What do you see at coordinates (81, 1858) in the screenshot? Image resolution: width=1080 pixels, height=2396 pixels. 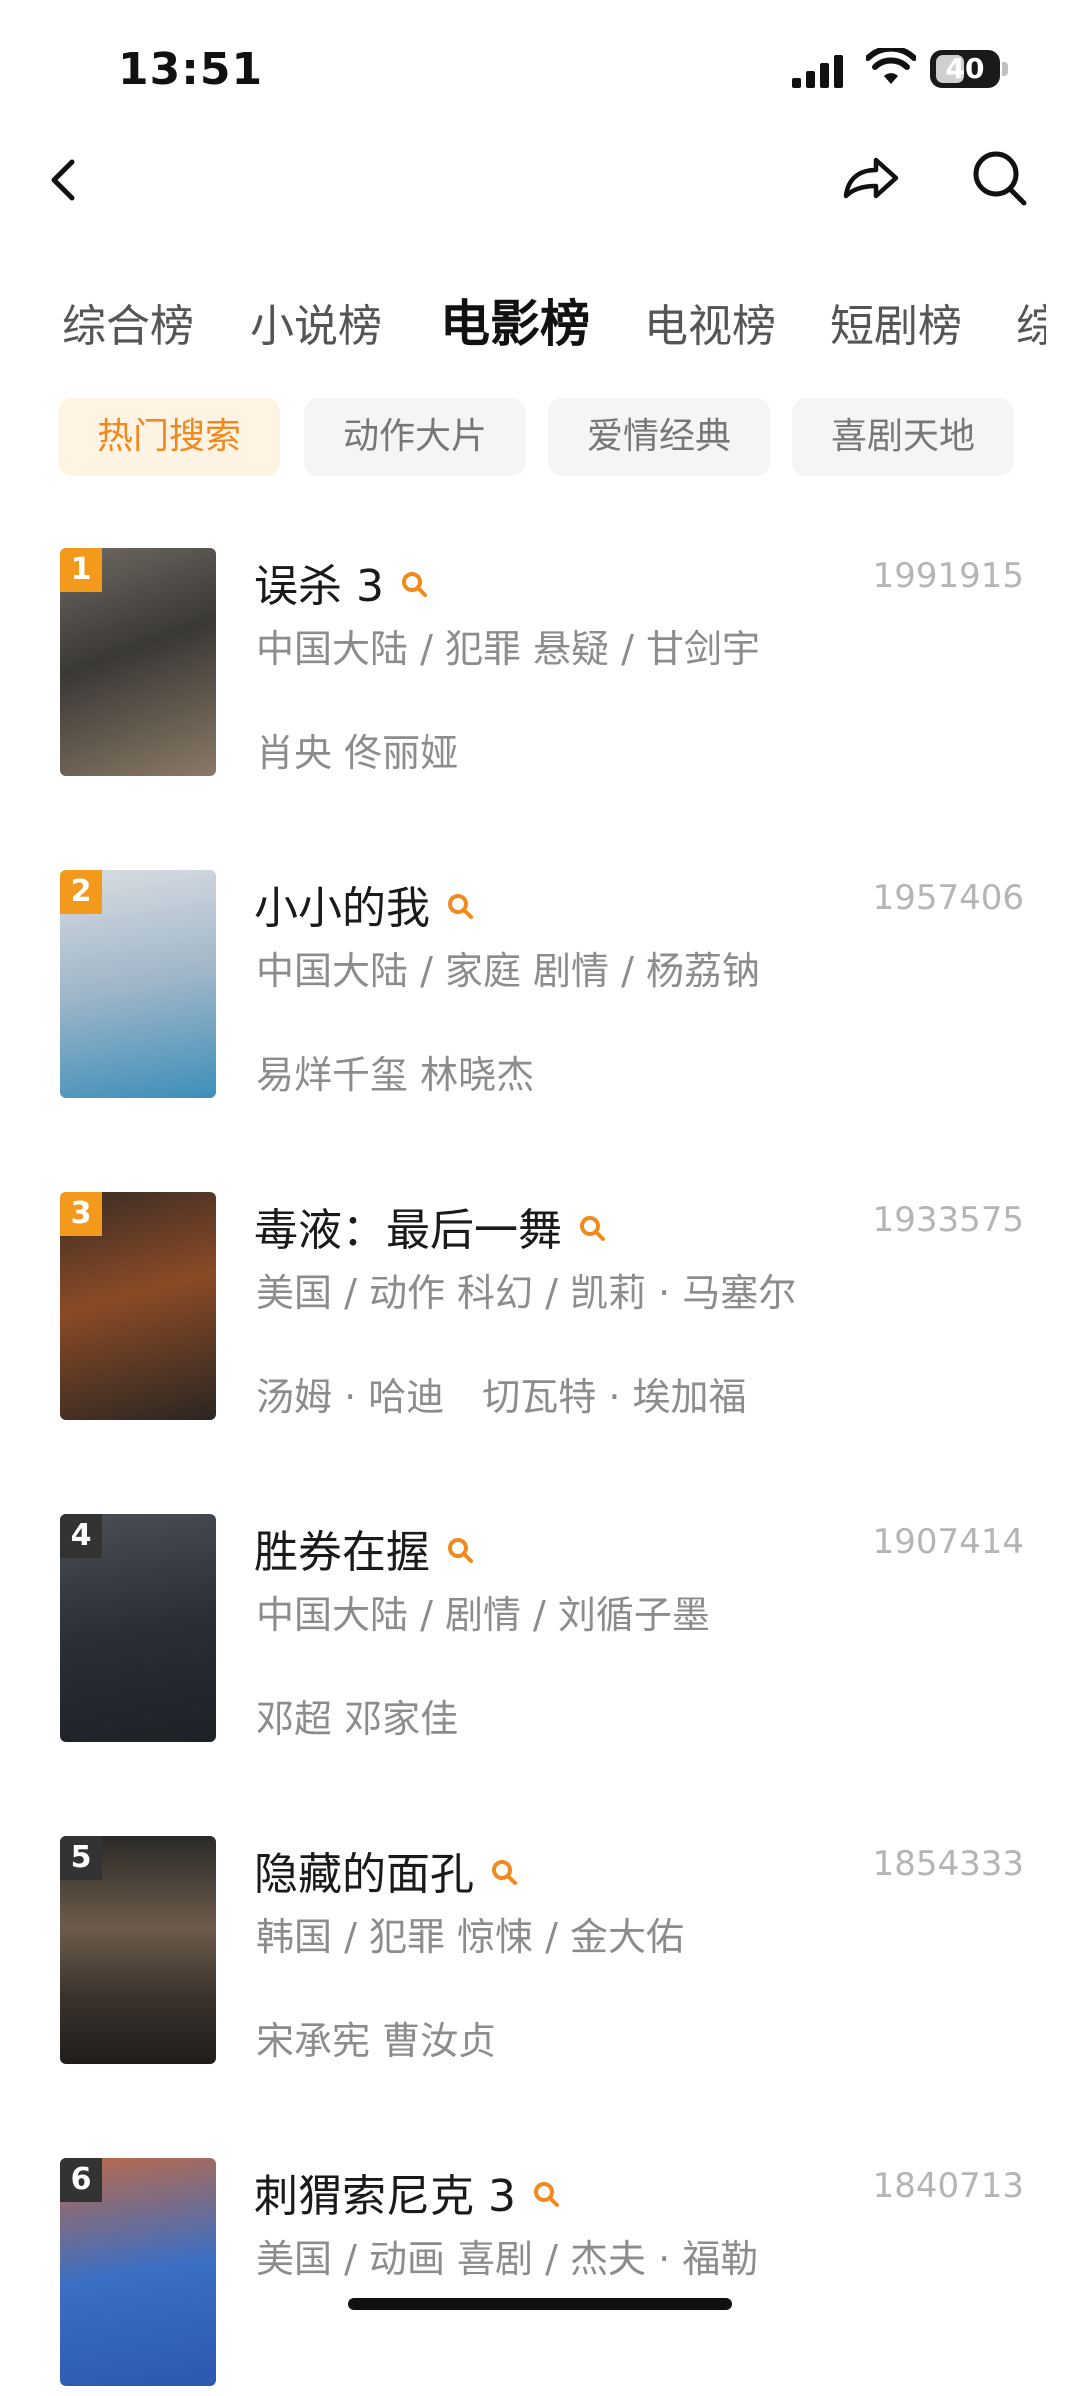 I see `rank-badge: 5` at bounding box center [81, 1858].